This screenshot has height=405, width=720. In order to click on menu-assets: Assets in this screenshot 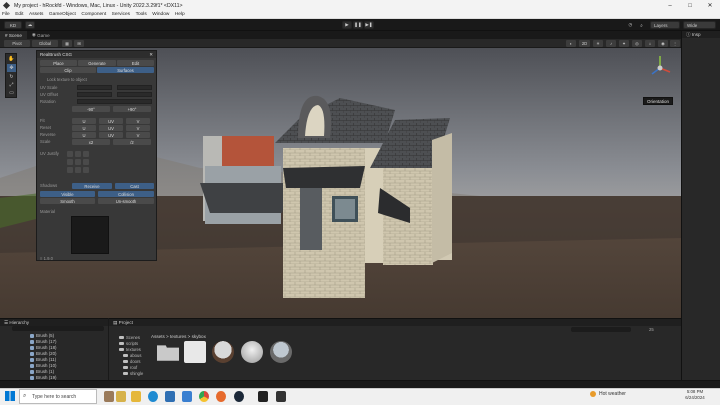, I will do `click(36, 14)`.